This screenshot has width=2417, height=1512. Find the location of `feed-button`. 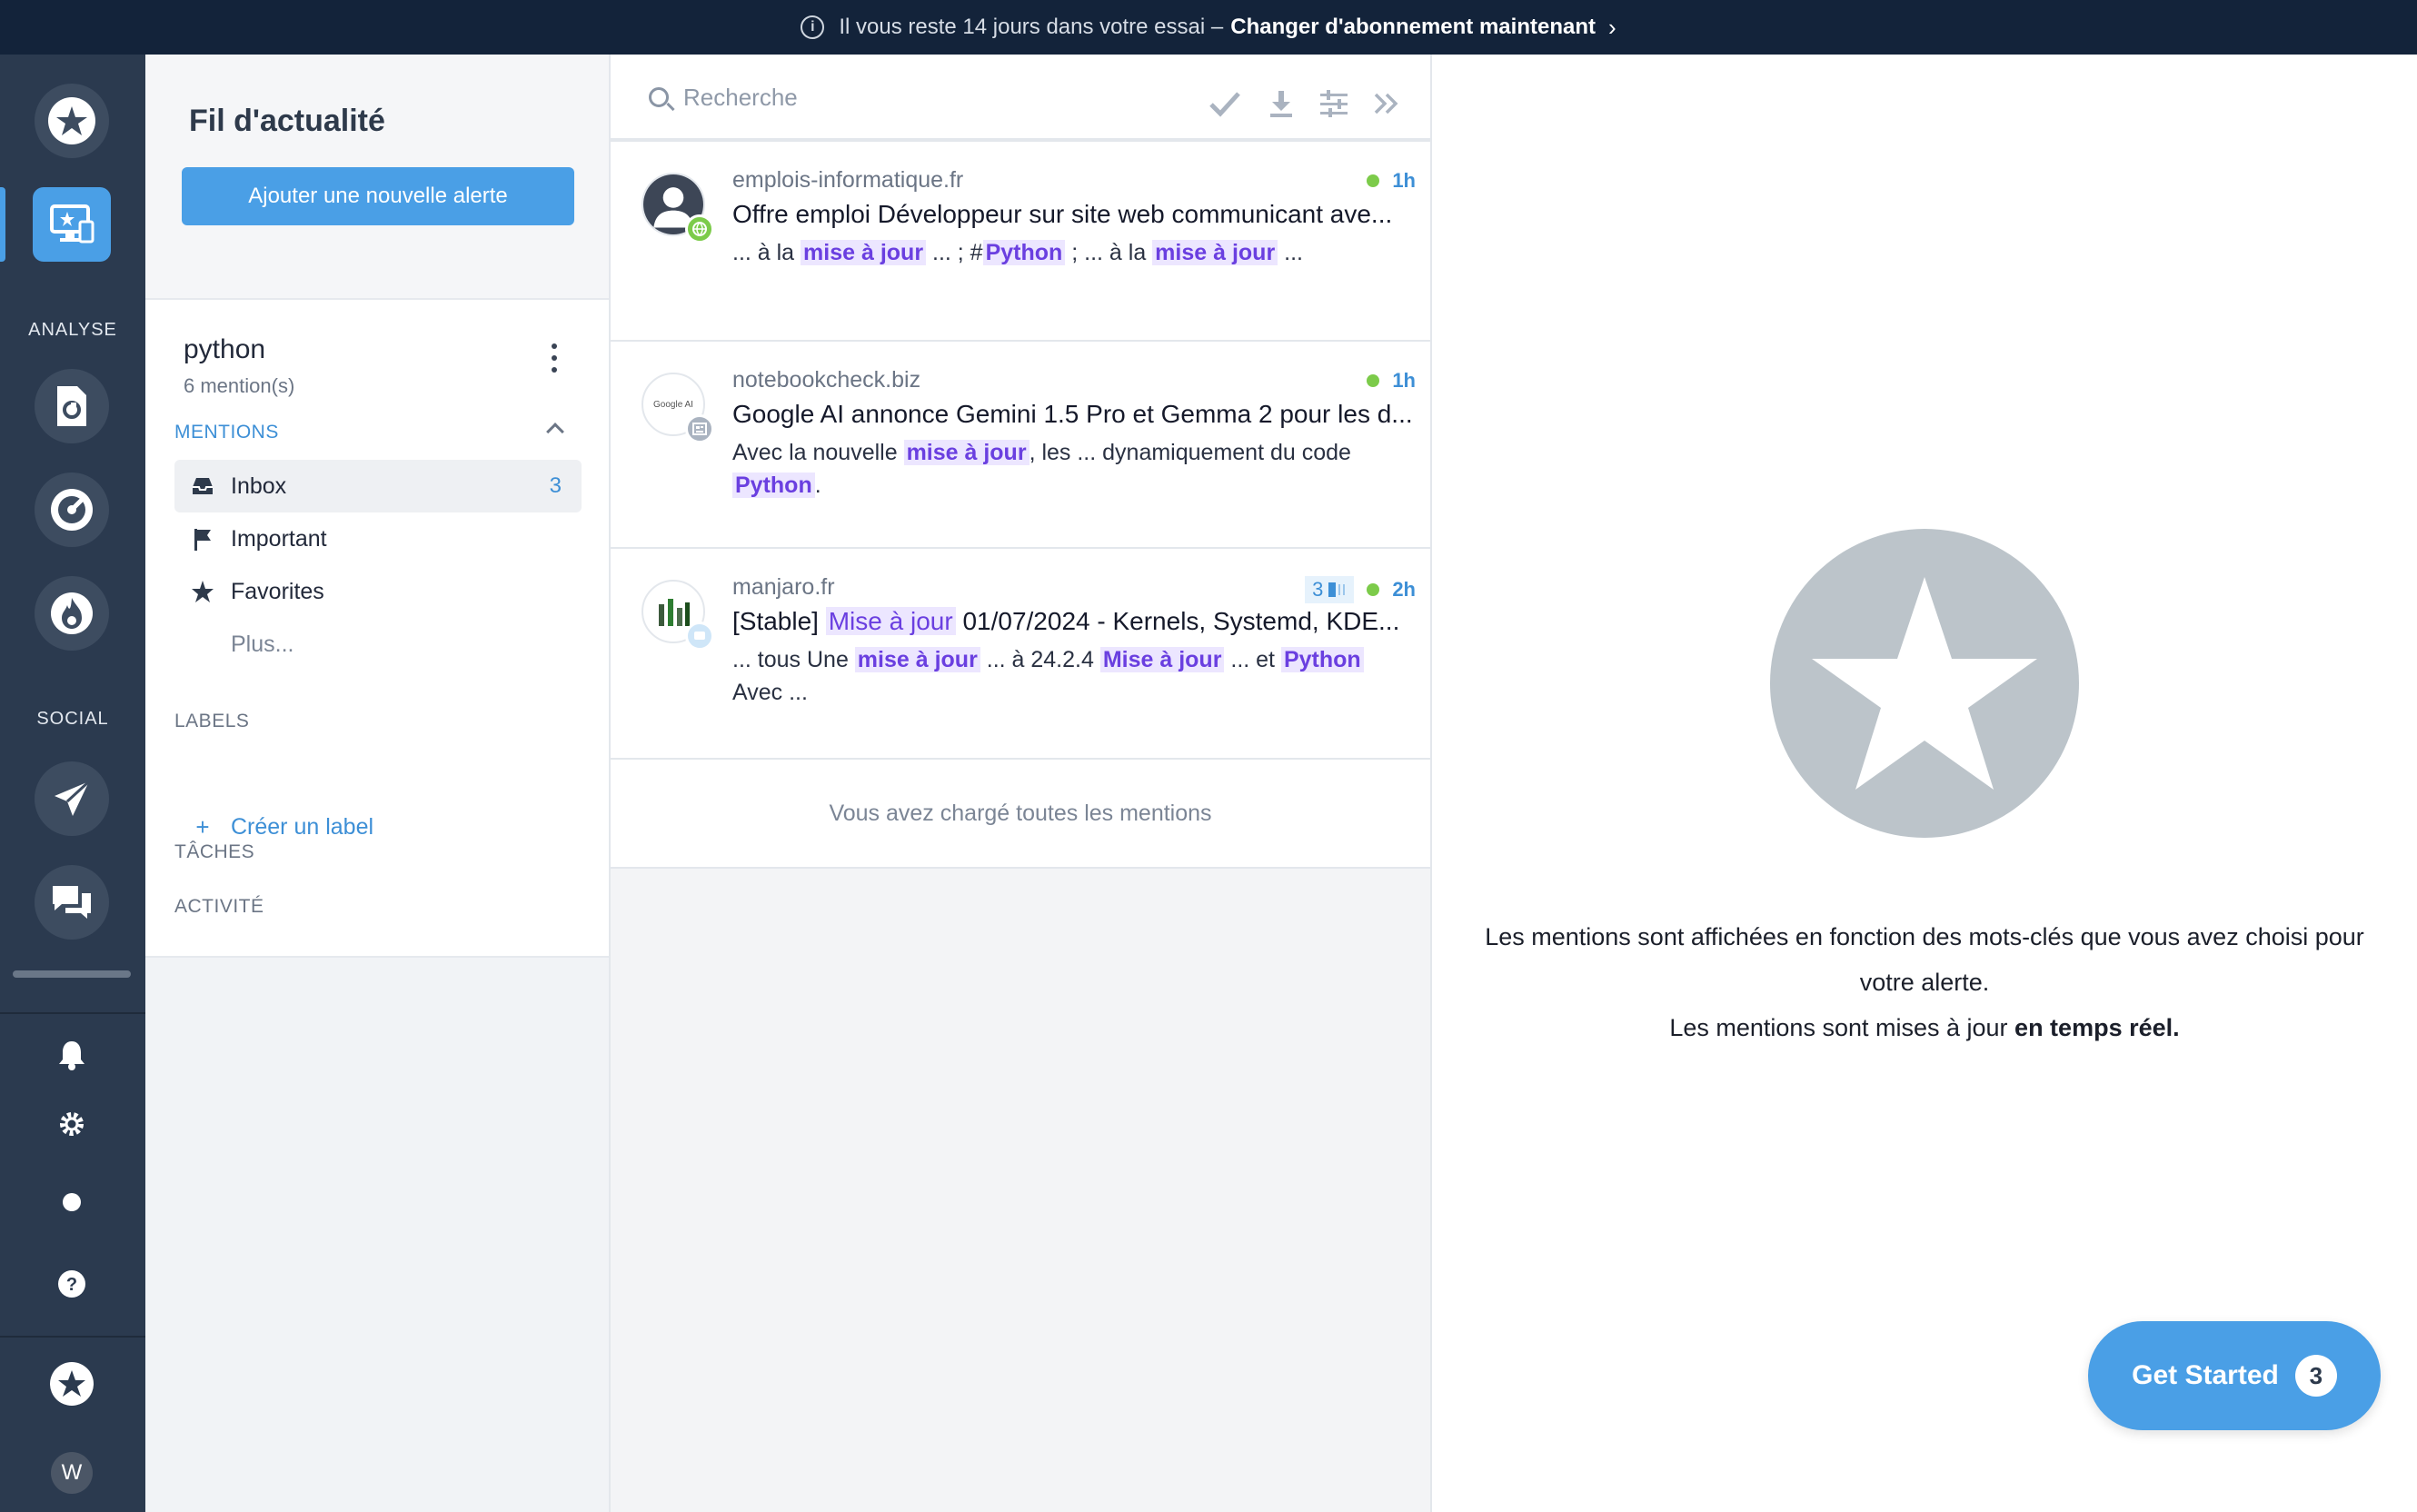

feed-button is located at coordinates (72, 224).